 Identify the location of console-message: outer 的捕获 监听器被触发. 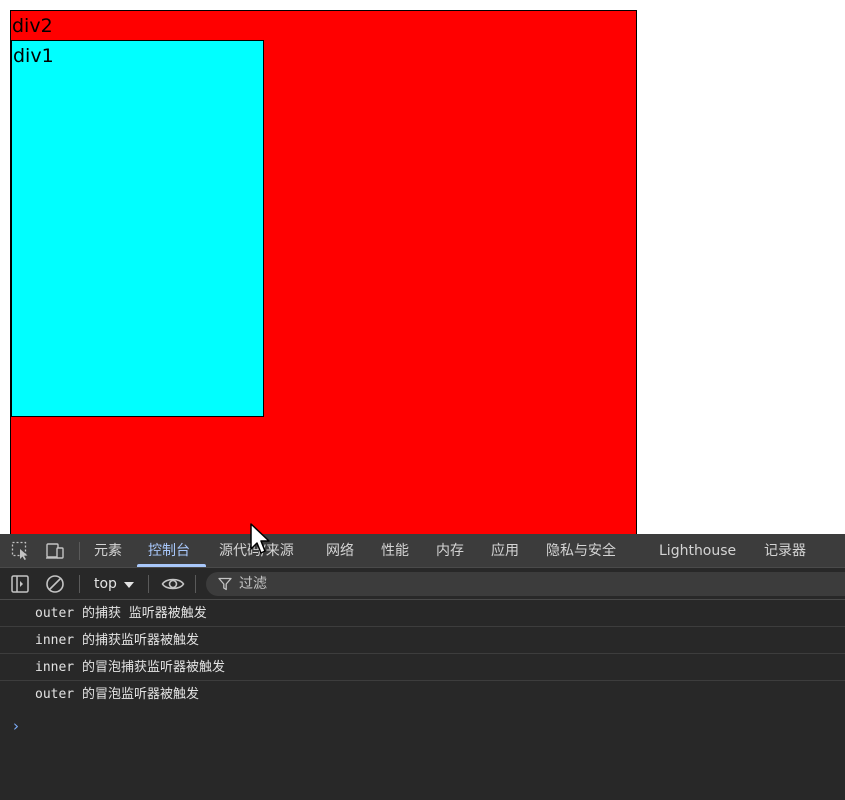
(422, 614).